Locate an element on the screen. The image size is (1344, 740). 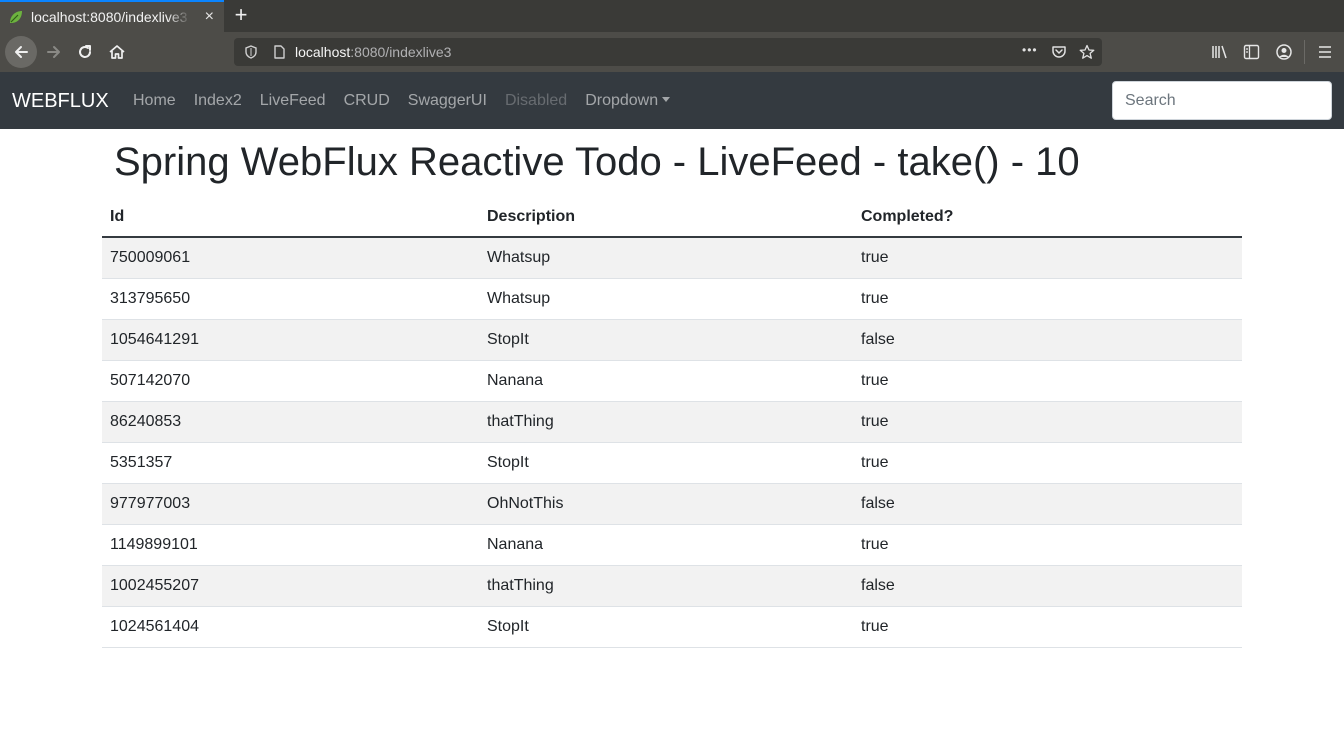
table-header-row: Id Description Completed? is located at coordinates (672, 217).